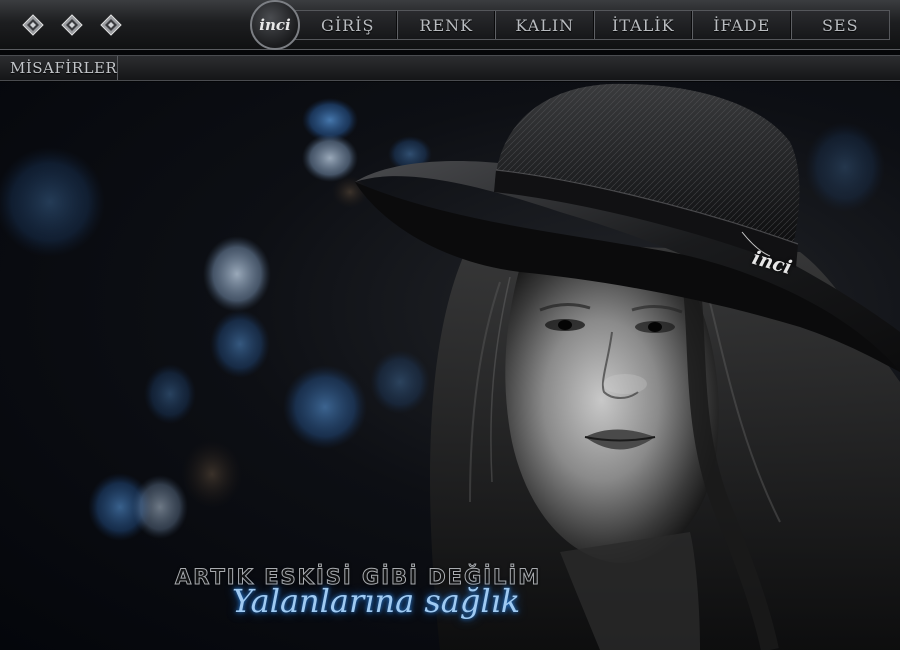 This screenshot has height=650, width=900. I want to click on main-menu: GİRİŞ RENK KALIN İTALİK İFADE SES, so click(587, 25).